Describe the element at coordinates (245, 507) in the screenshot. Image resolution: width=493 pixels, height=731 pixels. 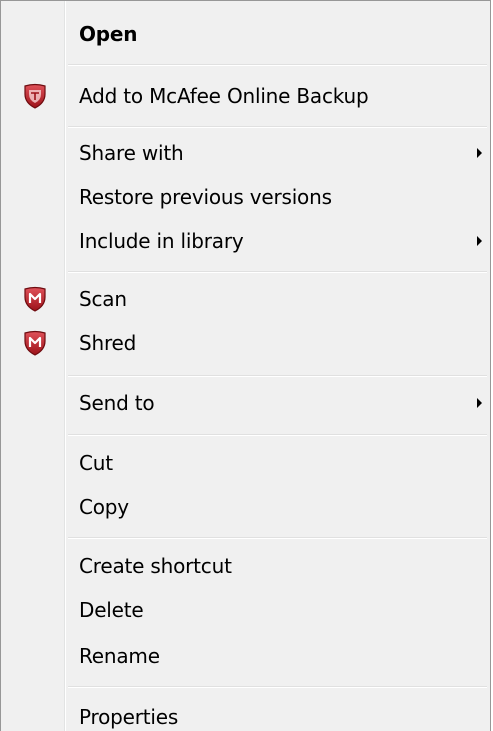
I see `menu-item-copy: Copy` at that location.